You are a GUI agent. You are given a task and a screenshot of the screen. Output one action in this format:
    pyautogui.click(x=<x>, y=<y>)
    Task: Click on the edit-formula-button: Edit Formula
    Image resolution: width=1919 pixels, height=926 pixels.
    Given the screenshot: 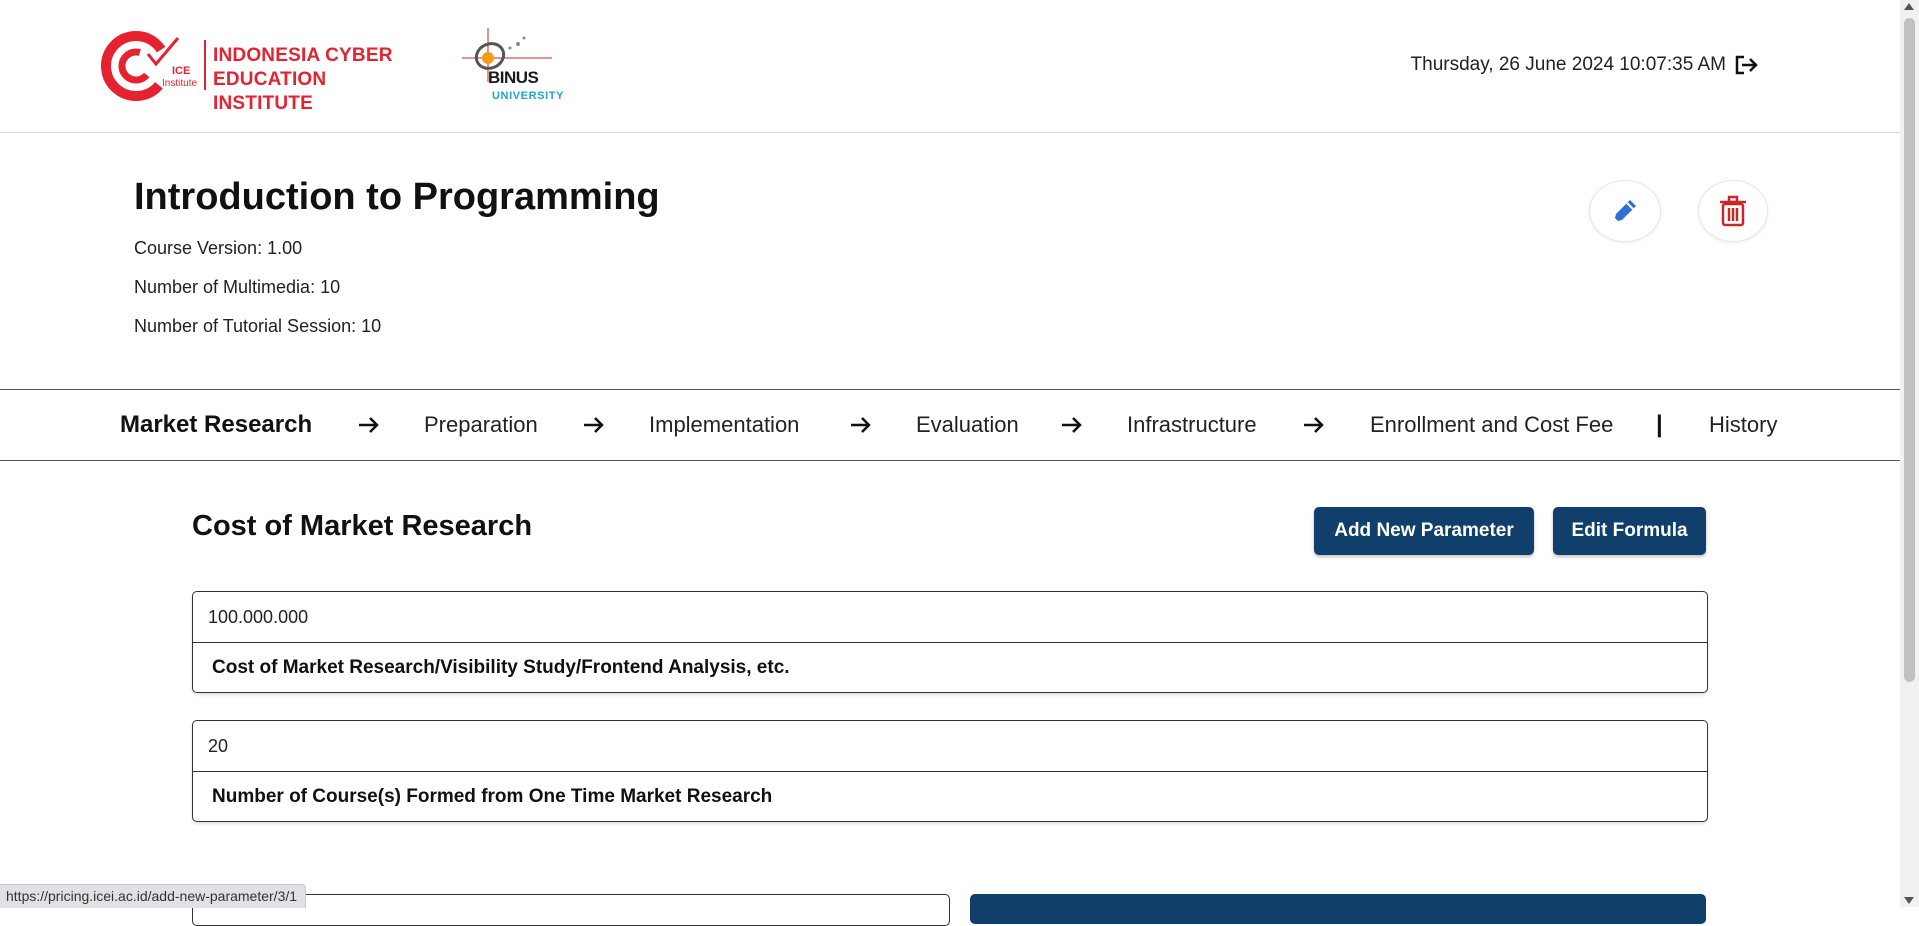 What is the action you would take?
    pyautogui.click(x=1629, y=531)
    